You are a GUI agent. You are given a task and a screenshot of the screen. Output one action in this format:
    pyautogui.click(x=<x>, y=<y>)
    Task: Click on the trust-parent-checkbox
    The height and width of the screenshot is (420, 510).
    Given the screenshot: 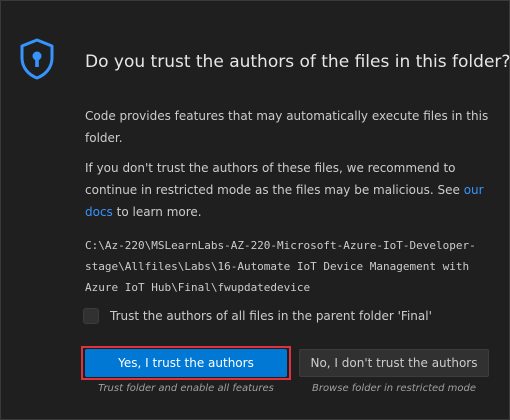 What is the action you would take?
    pyautogui.click(x=91, y=316)
    